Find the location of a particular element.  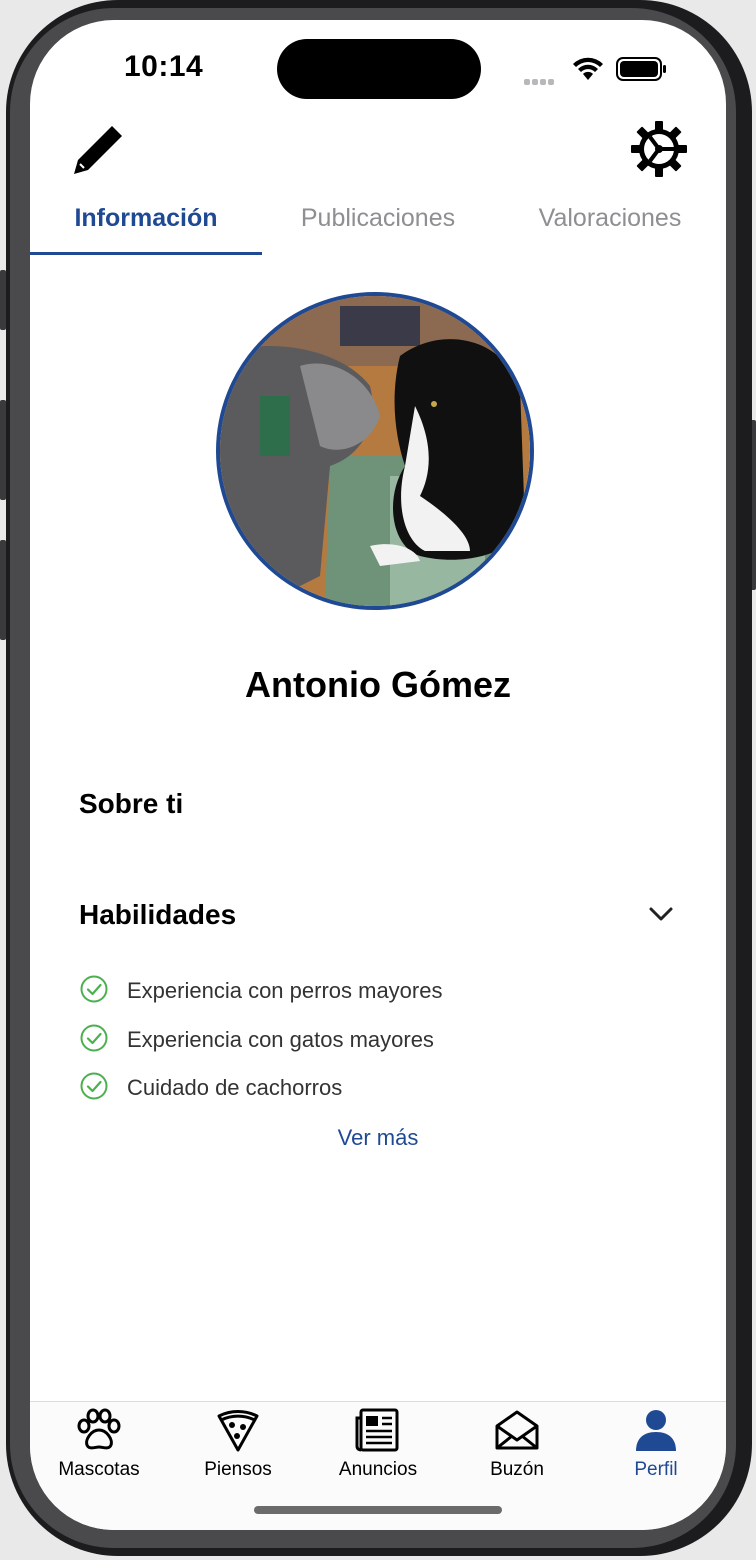

tabbar-item-piensos: Piensos is located at coordinates (238, 1444).